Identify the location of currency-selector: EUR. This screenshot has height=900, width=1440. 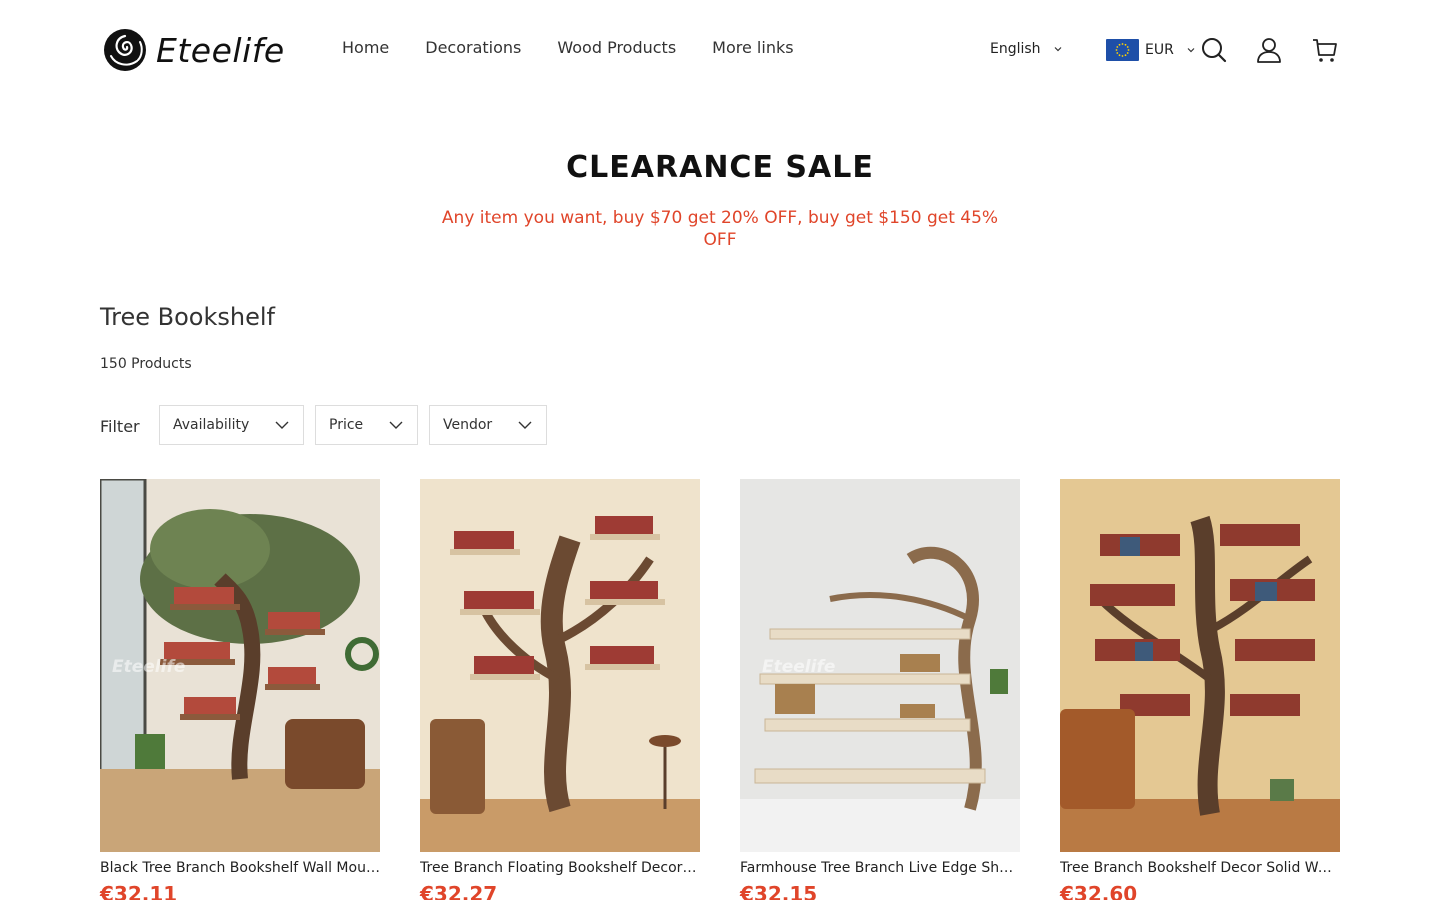
(1151, 50).